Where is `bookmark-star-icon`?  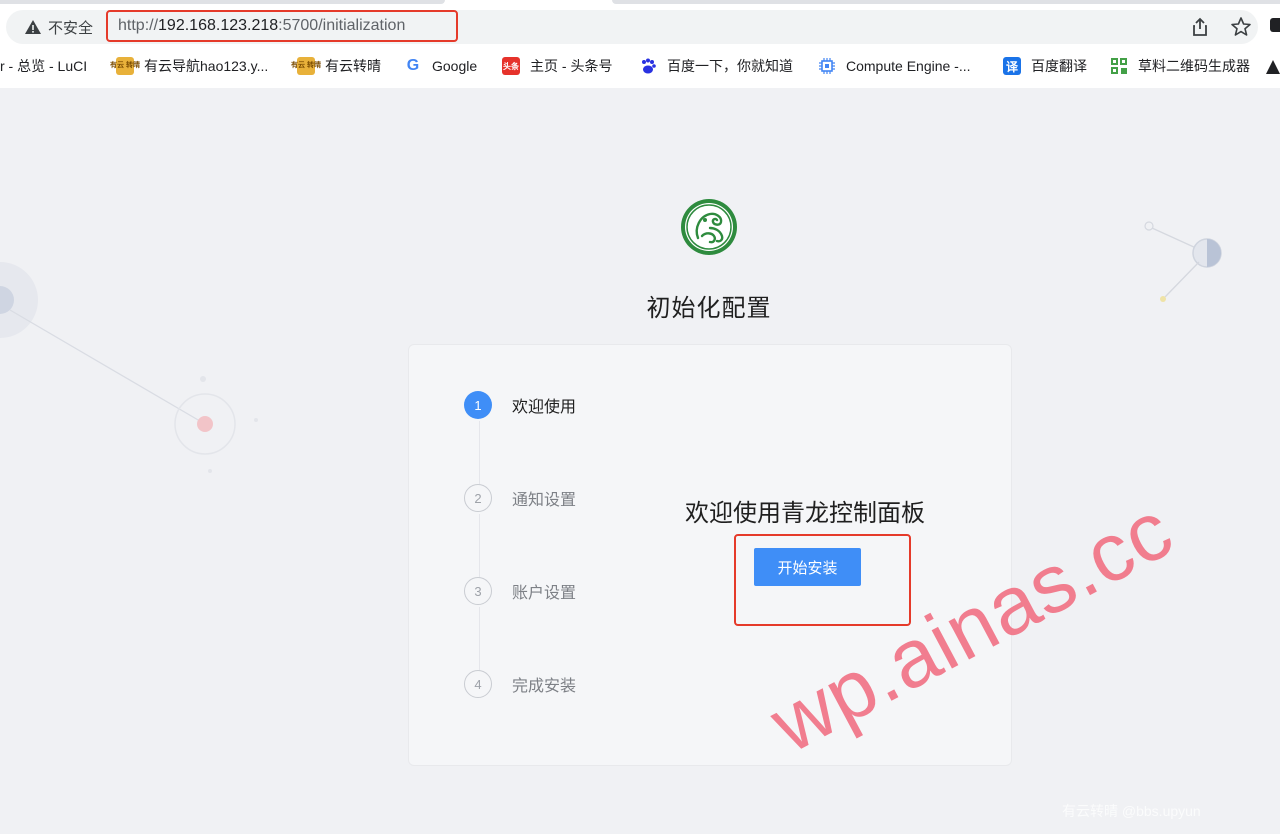 bookmark-star-icon is located at coordinates (1241, 27).